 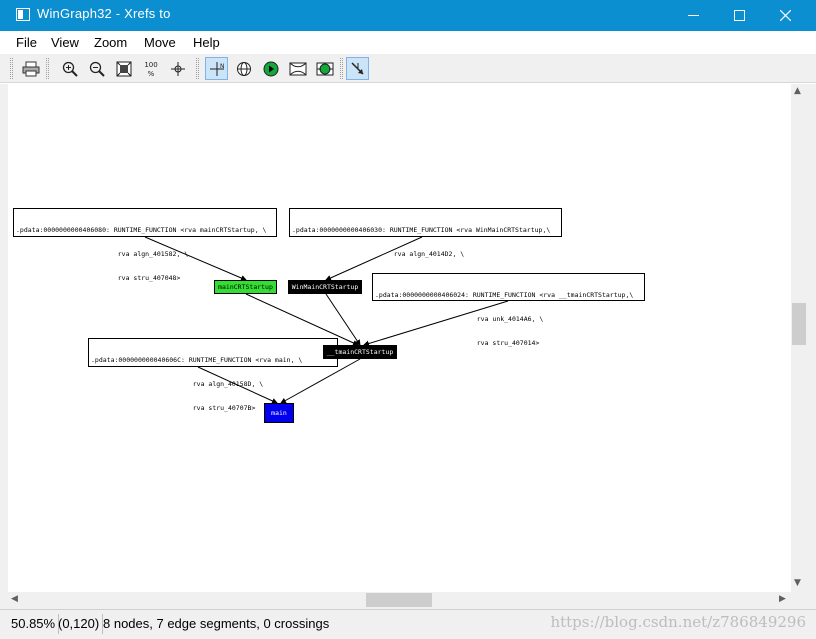 I want to click on scroll-up-icon: ▲, so click(x=797, y=91).